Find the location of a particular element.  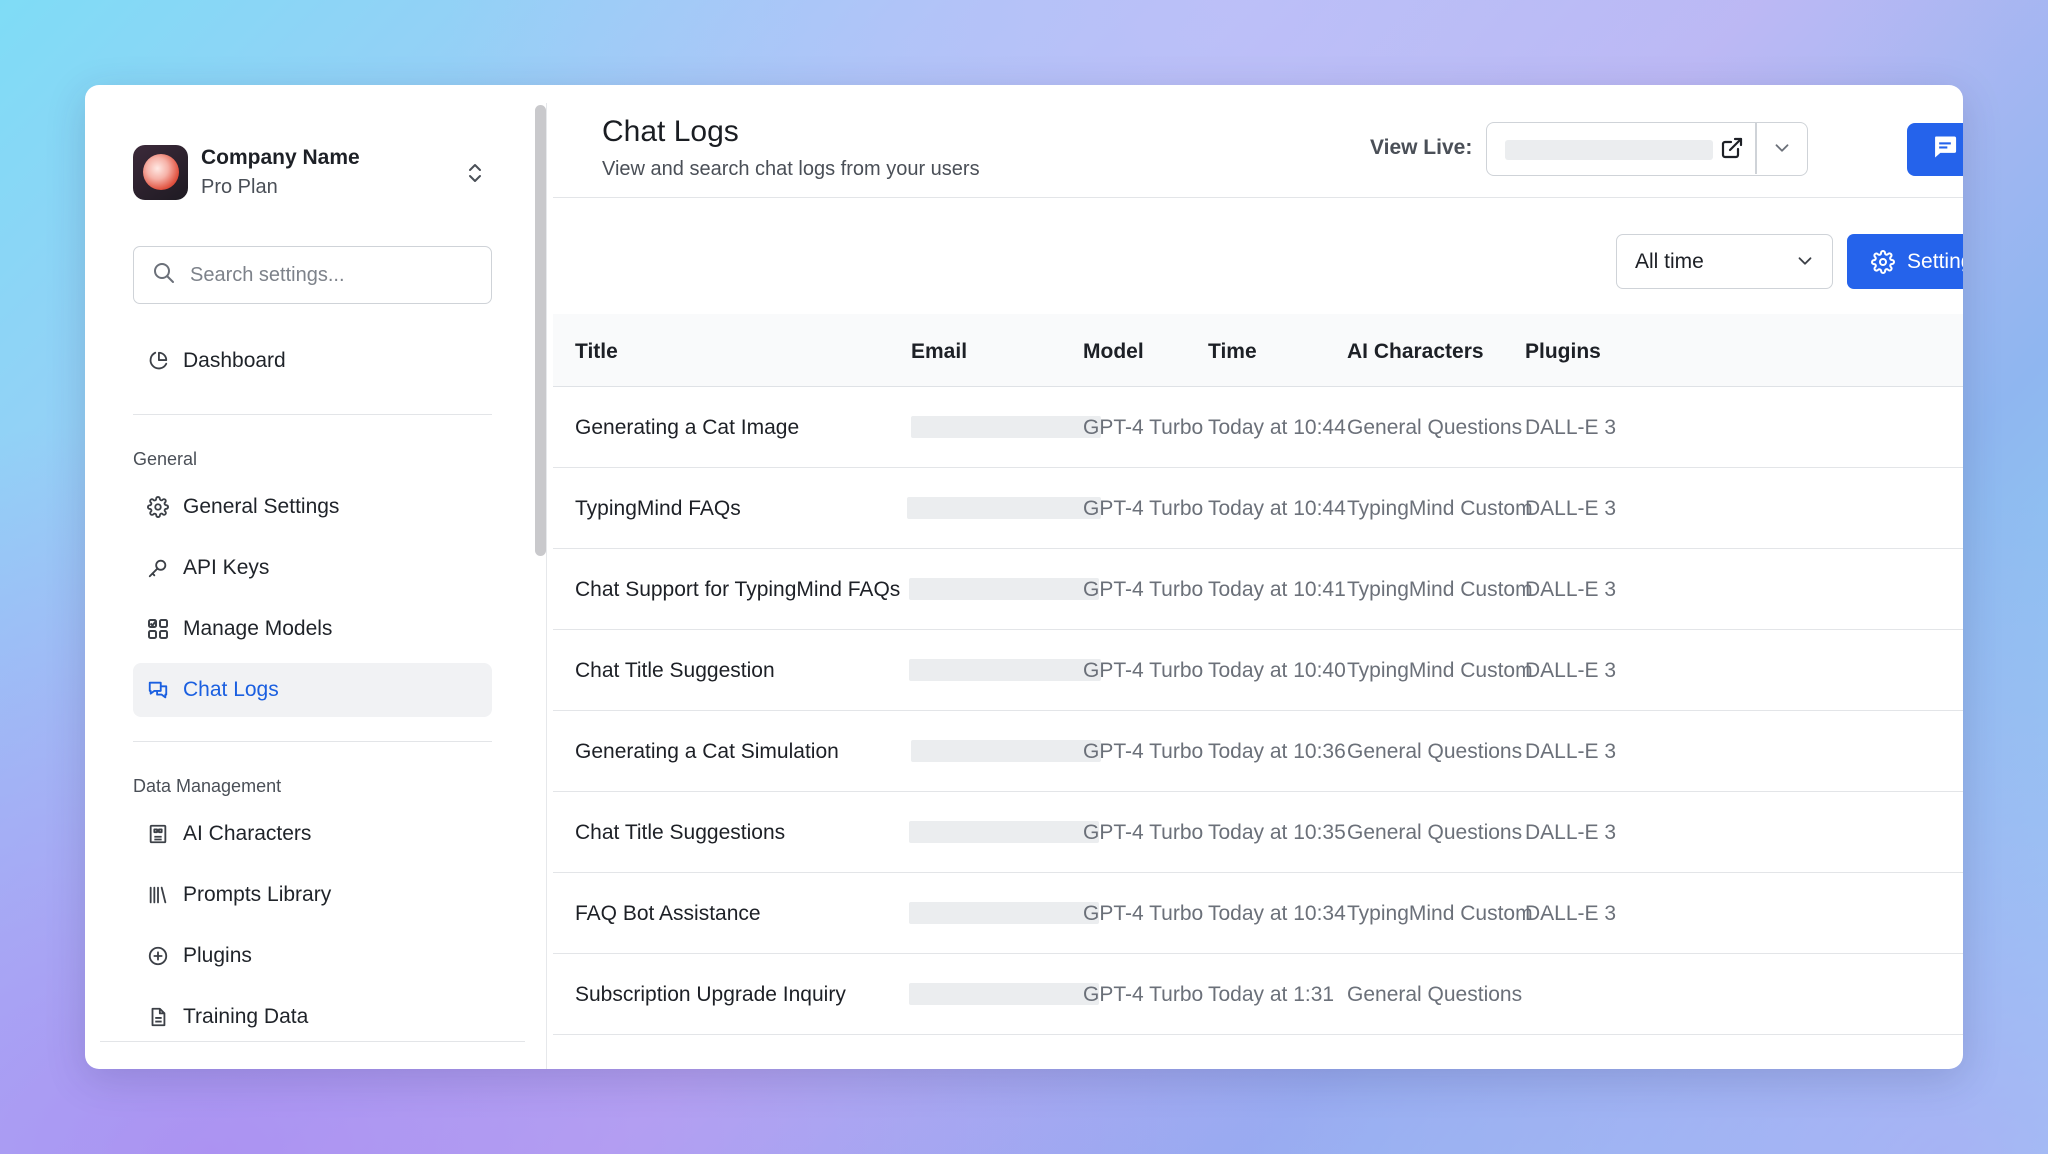

chevron-up-down-icon is located at coordinates (475, 175).